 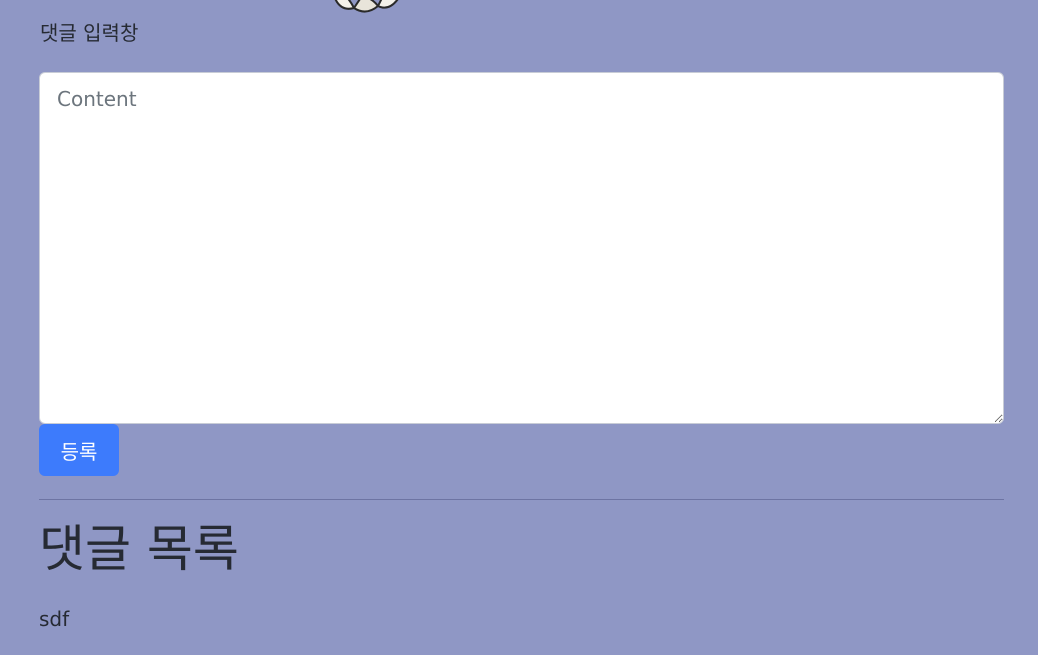 What do you see at coordinates (366, 6) in the screenshot?
I see `cartoon-decoration-image` at bounding box center [366, 6].